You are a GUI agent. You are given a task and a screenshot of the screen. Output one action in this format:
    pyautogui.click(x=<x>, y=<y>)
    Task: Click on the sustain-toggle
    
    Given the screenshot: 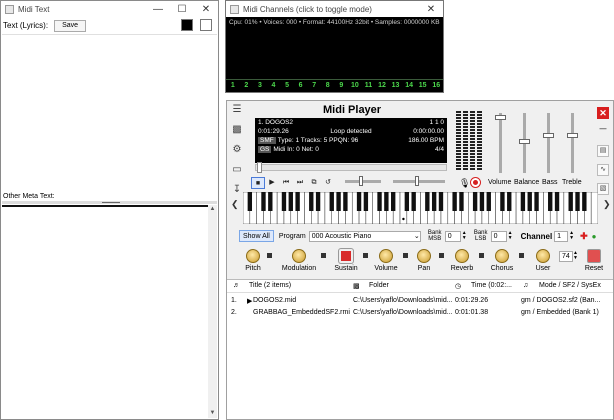 What is the action you would take?
    pyautogui.click(x=365, y=255)
    